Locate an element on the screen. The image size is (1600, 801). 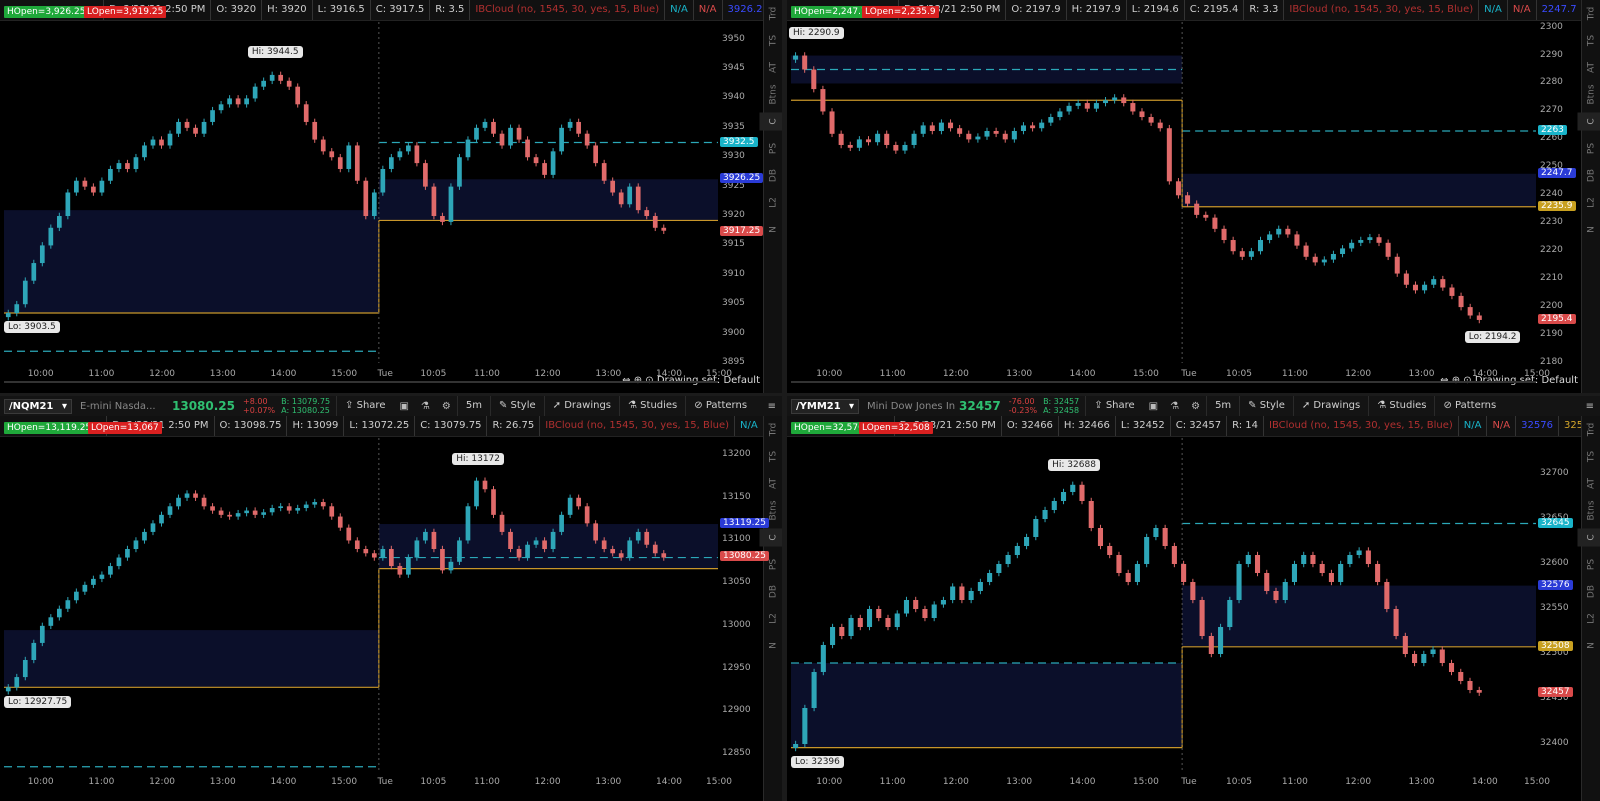
price-tag: 3917.25 is located at coordinates (742, 231).